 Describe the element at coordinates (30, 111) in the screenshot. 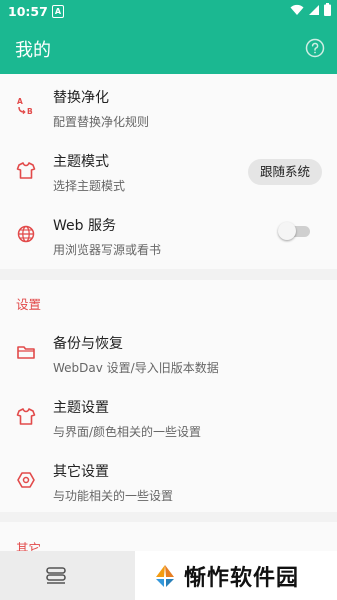

I see `svg-text: B` at that location.